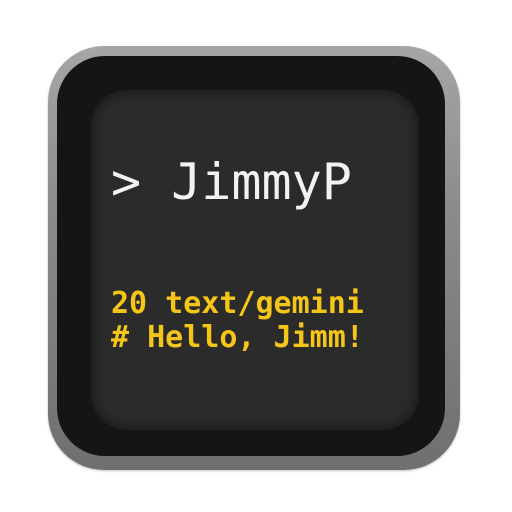 Image resolution: width=512 pixels, height=512 pixels. What do you see at coordinates (237, 303) in the screenshot?
I see `status-line: 20 text/gemini` at bounding box center [237, 303].